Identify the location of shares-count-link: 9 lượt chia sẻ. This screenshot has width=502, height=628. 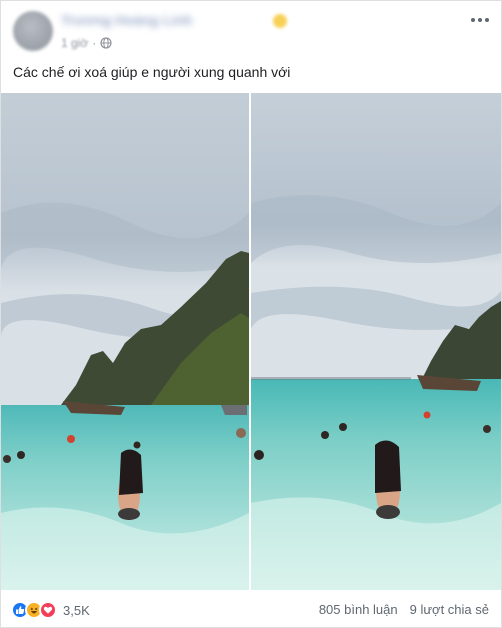
(449, 609).